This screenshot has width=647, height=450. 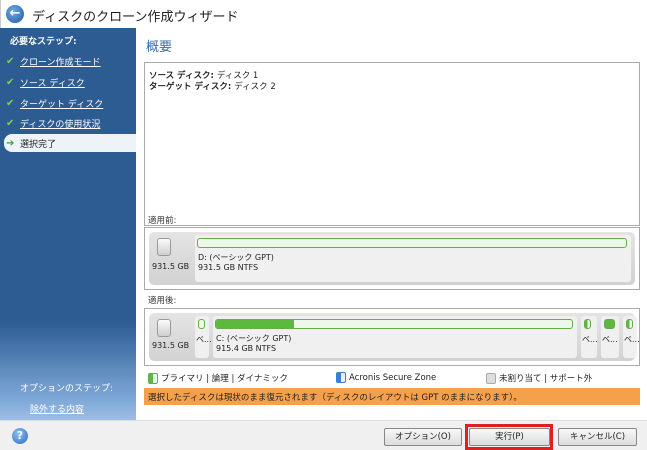 I want to click on unallocated-swatch-icon, so click(x=491, y=378).